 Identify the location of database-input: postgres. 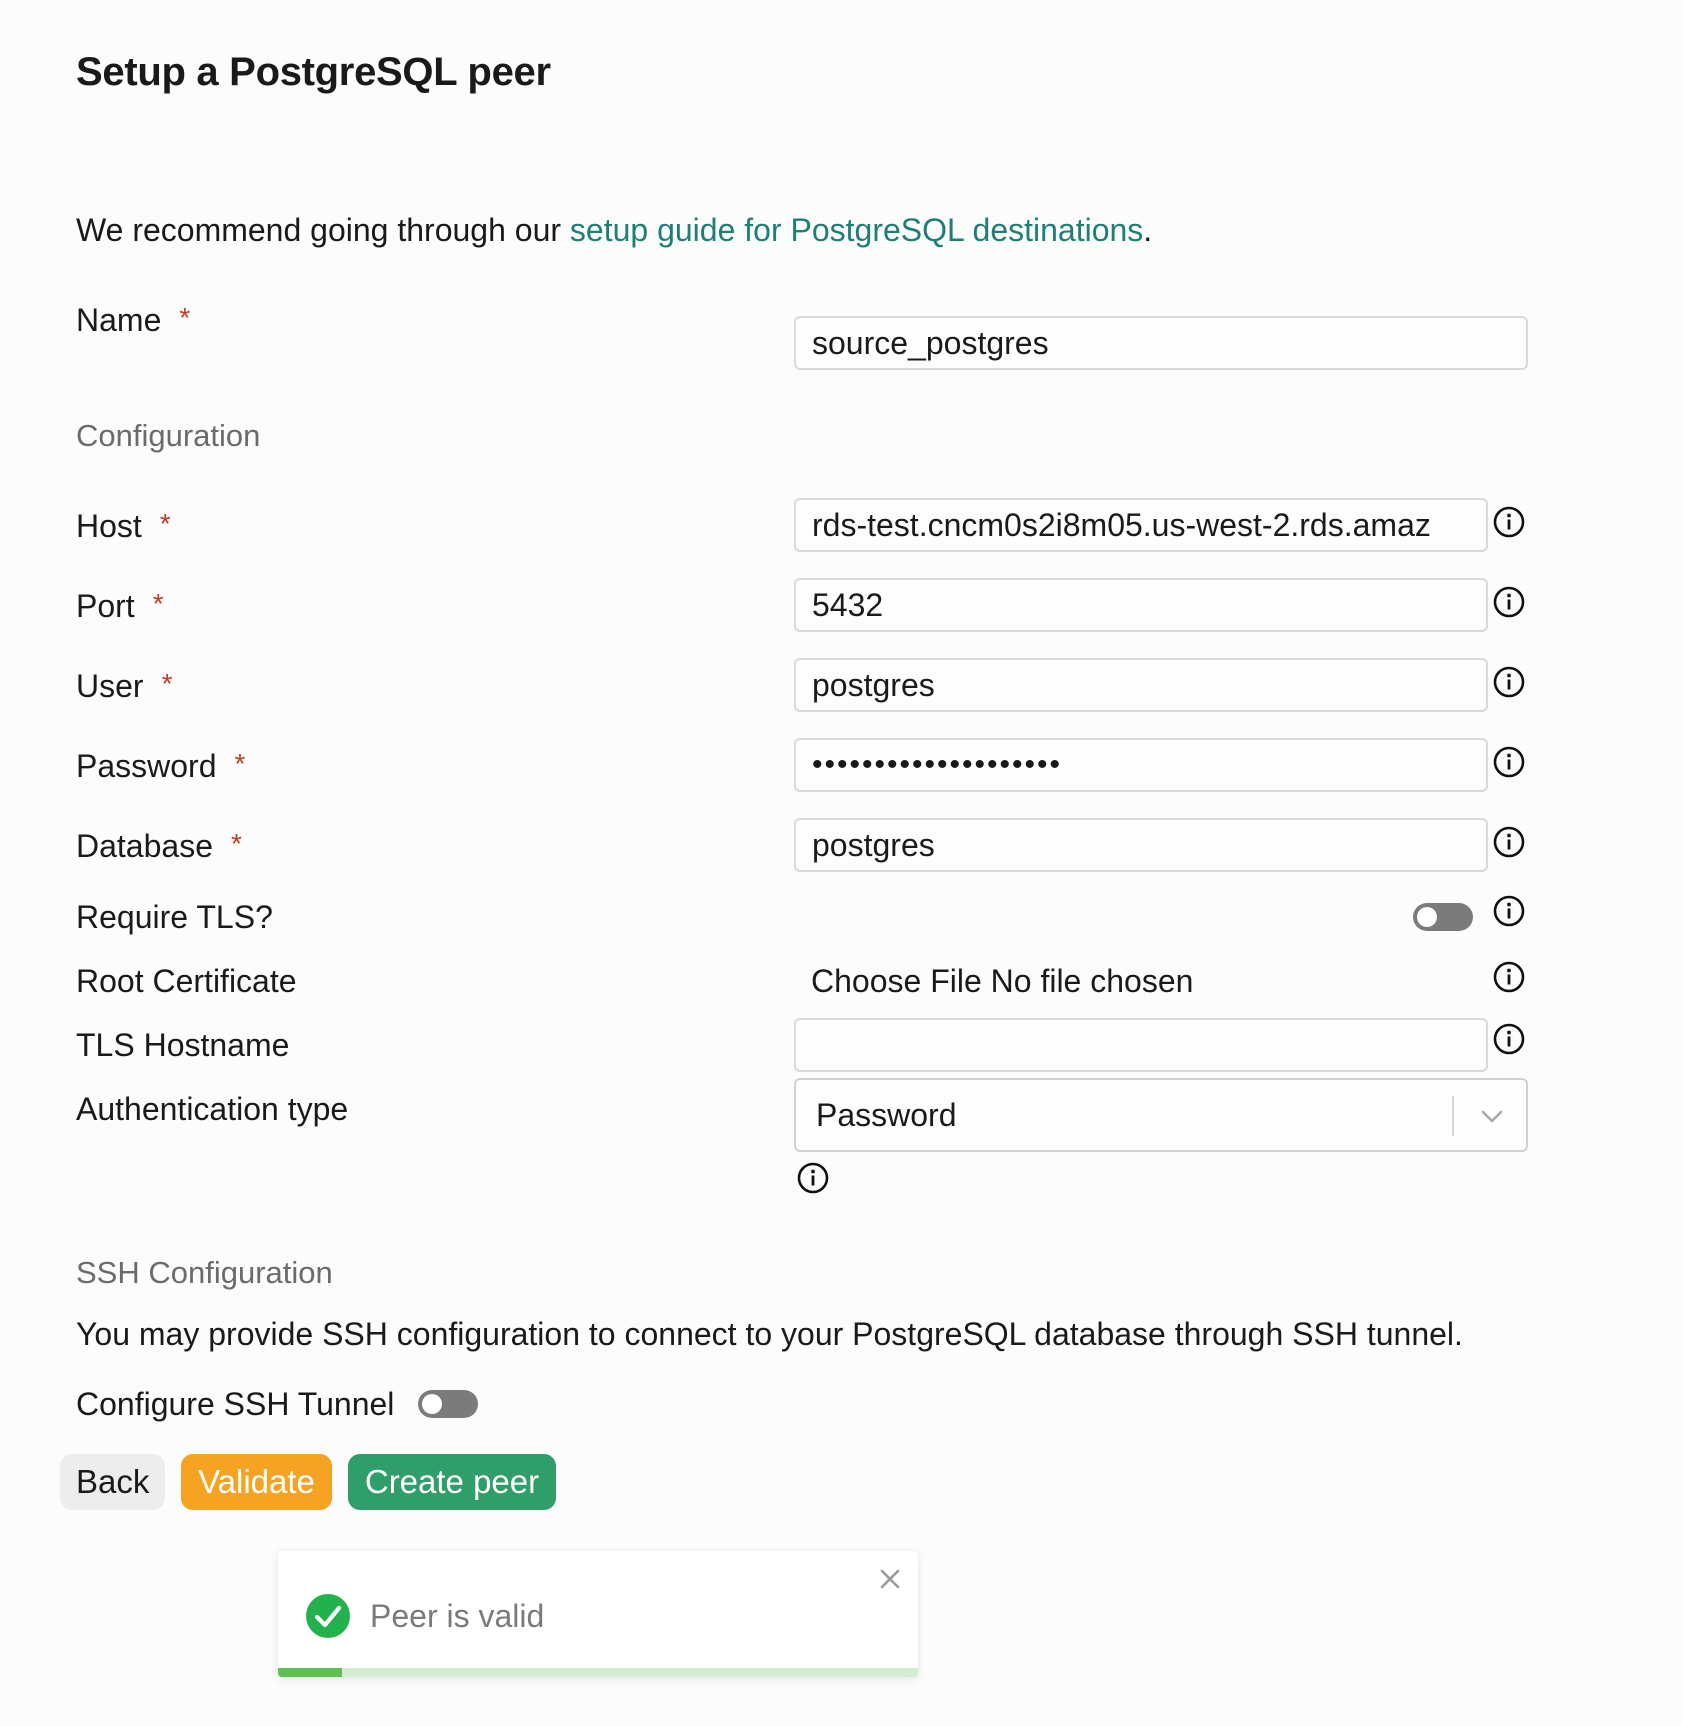
(1141, 845).